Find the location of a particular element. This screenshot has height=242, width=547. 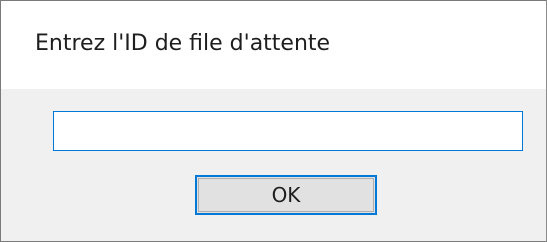

ok-button: OK is located at coordinates (286, 195).